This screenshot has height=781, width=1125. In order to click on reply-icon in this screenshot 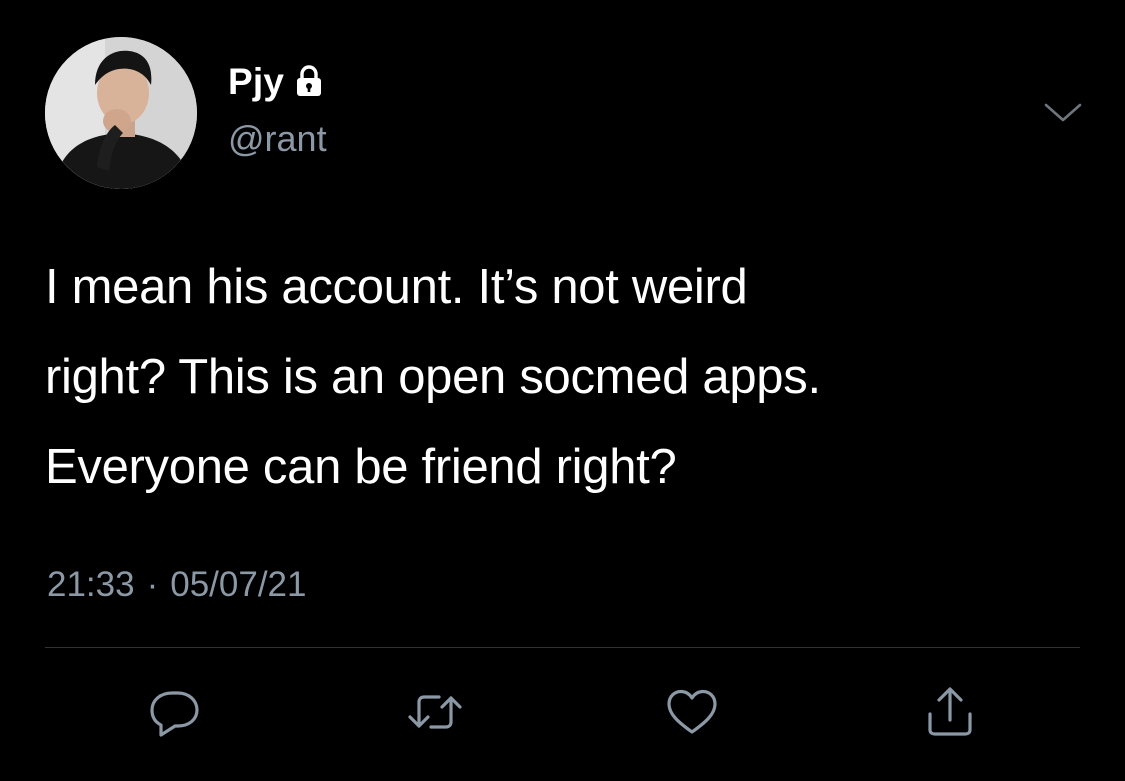, I will do `click(174, 714)`.